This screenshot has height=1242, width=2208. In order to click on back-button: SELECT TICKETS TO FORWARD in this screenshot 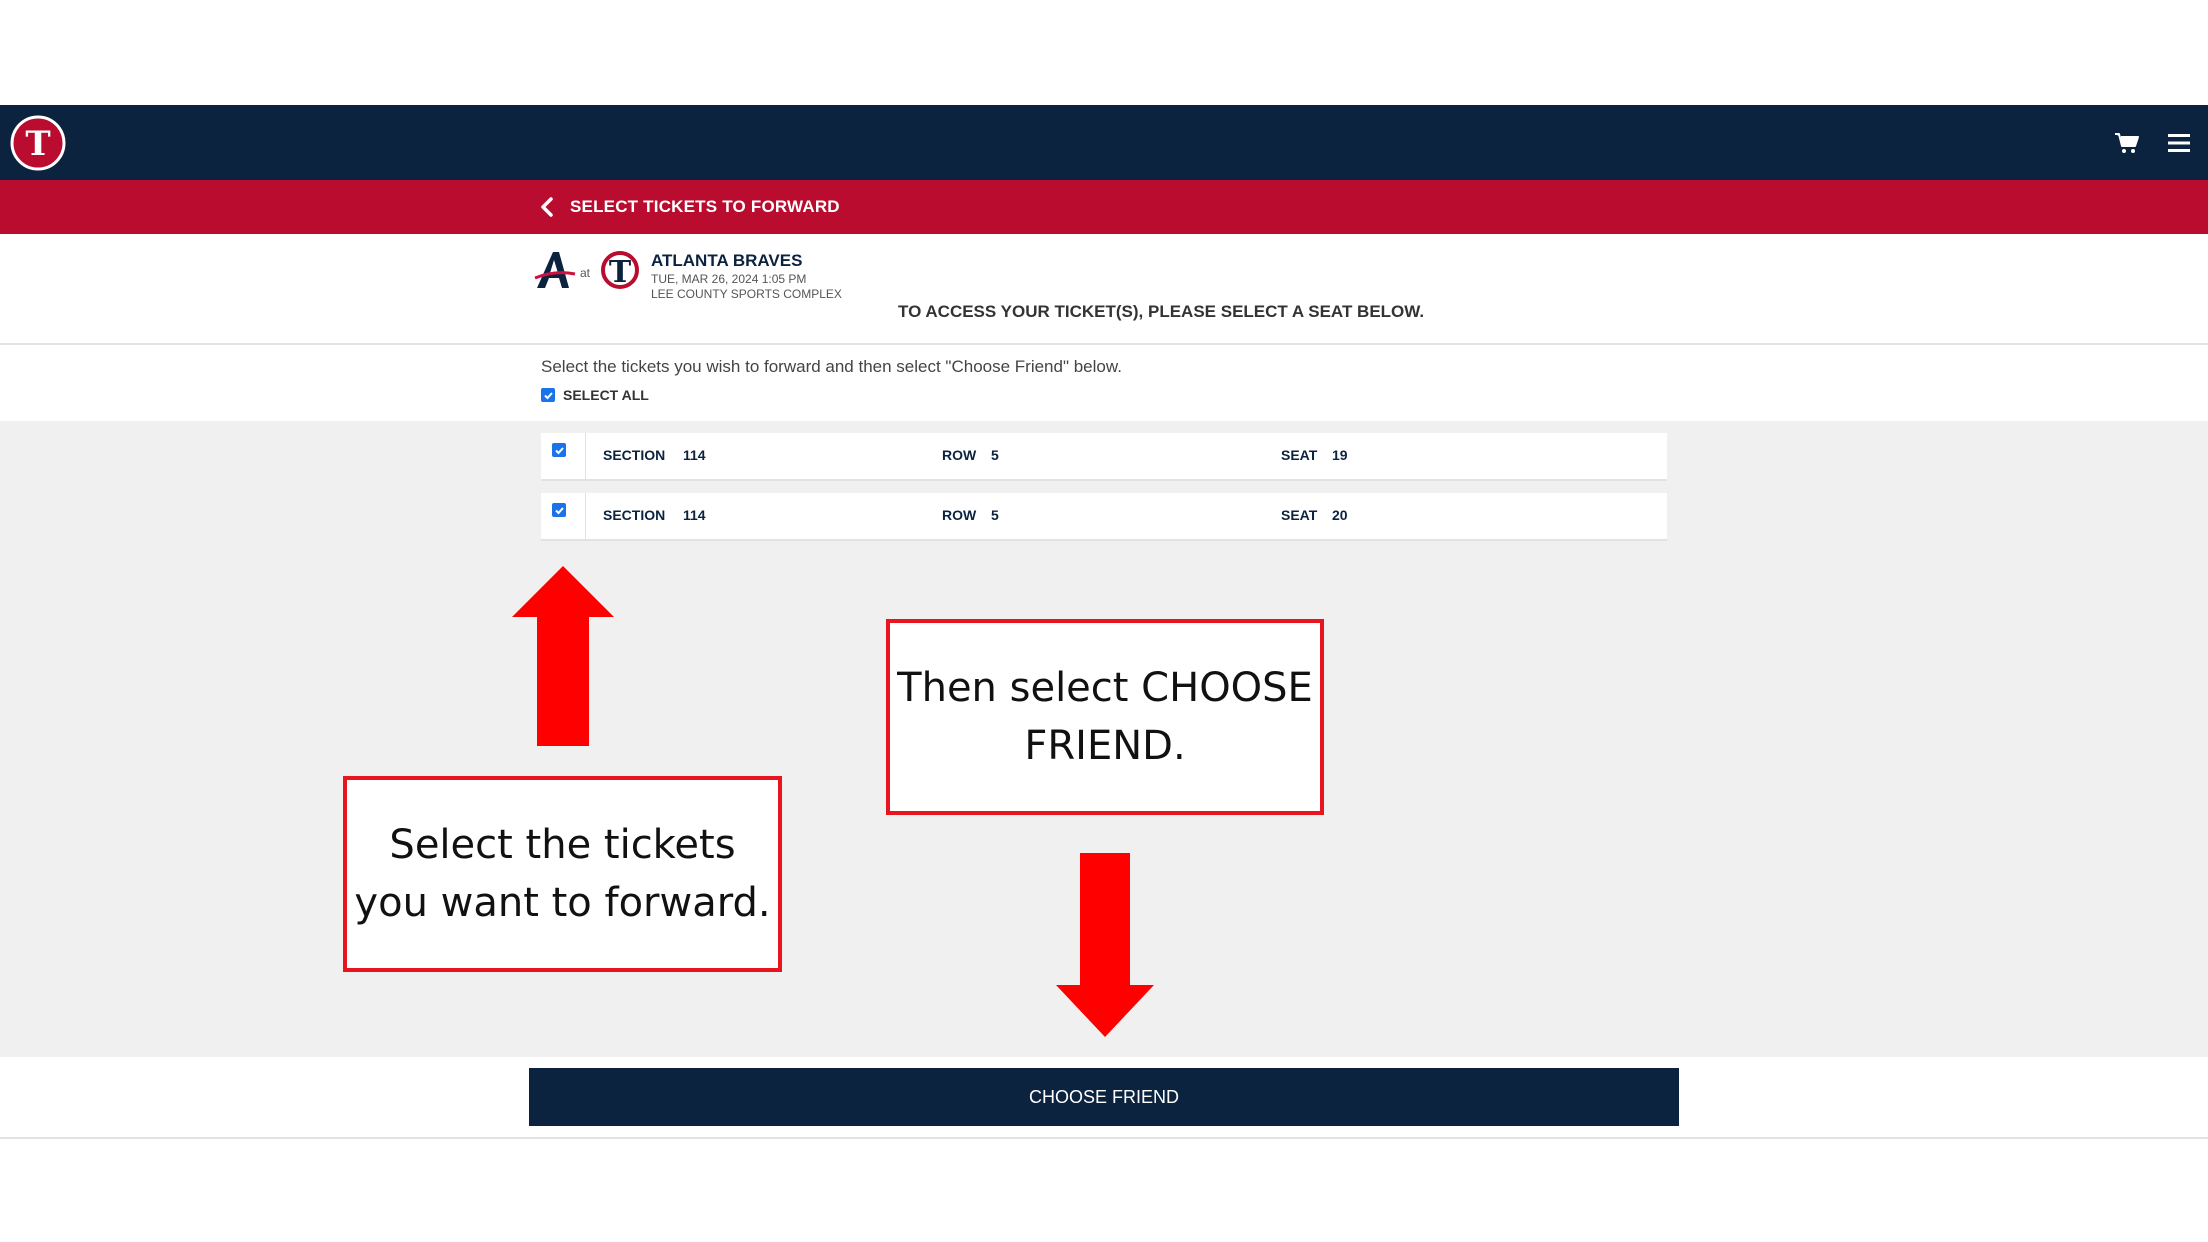, I will do `click(690, 207)`.